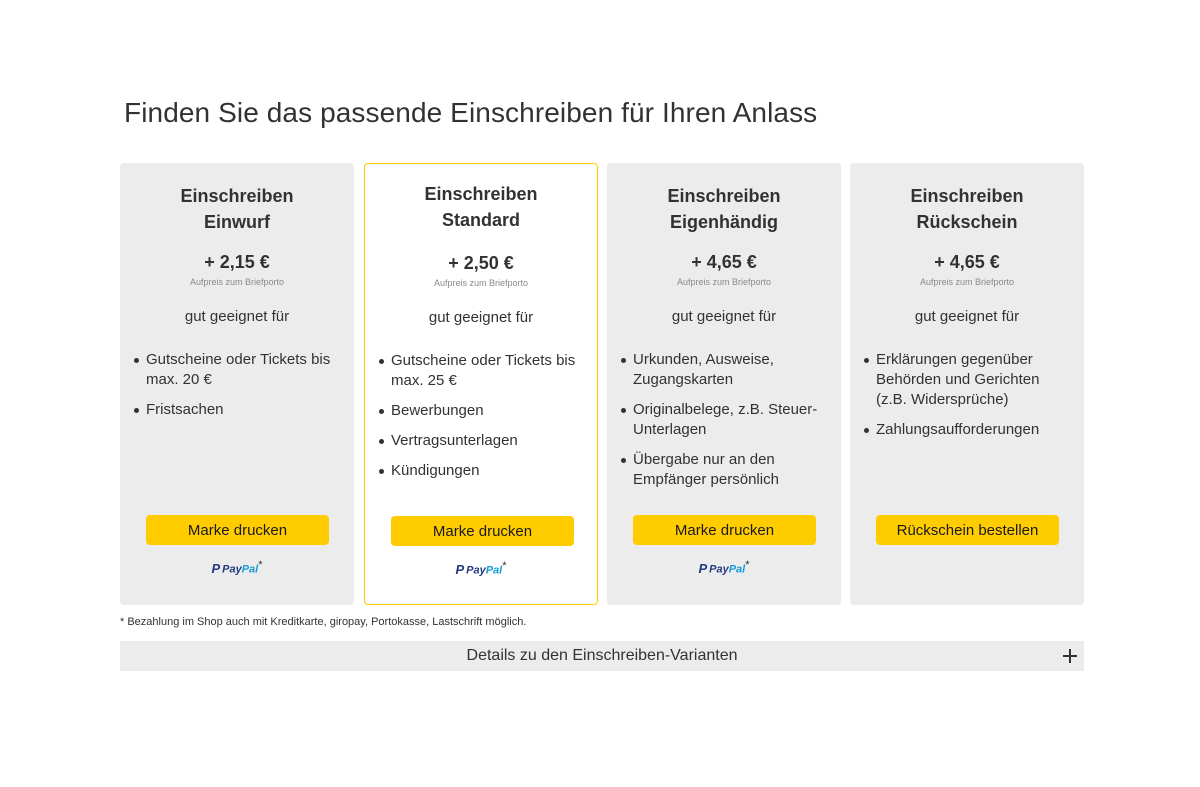  What do you see at coordinates (483, 441) in the screenshot?
I see `list-item: Vertragsunterlagen` at bounding box center [483, 441].